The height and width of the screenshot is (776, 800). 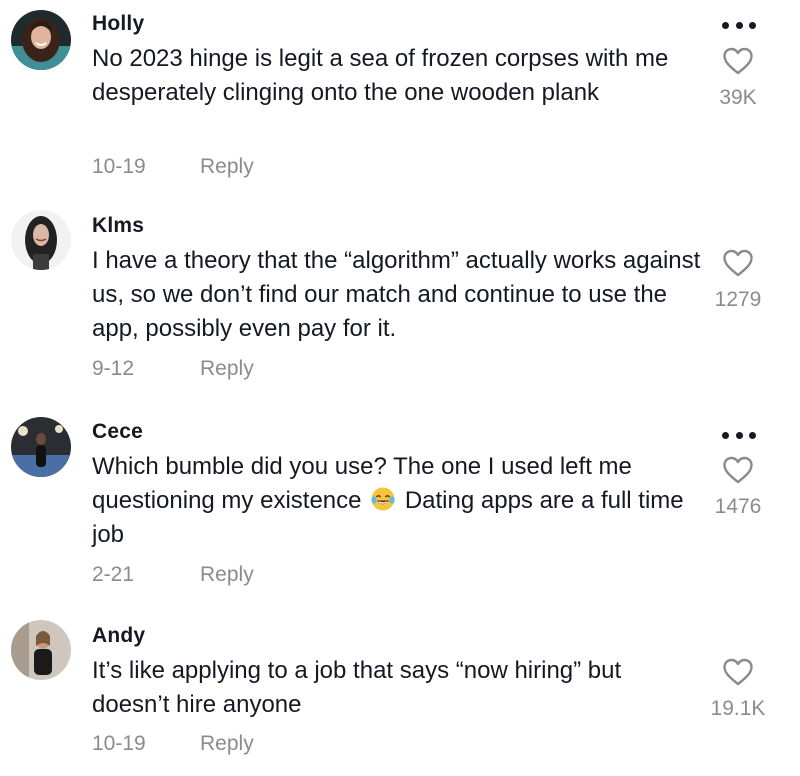 I want to click on comment-date: 2-21, so click(x=113, y=574).